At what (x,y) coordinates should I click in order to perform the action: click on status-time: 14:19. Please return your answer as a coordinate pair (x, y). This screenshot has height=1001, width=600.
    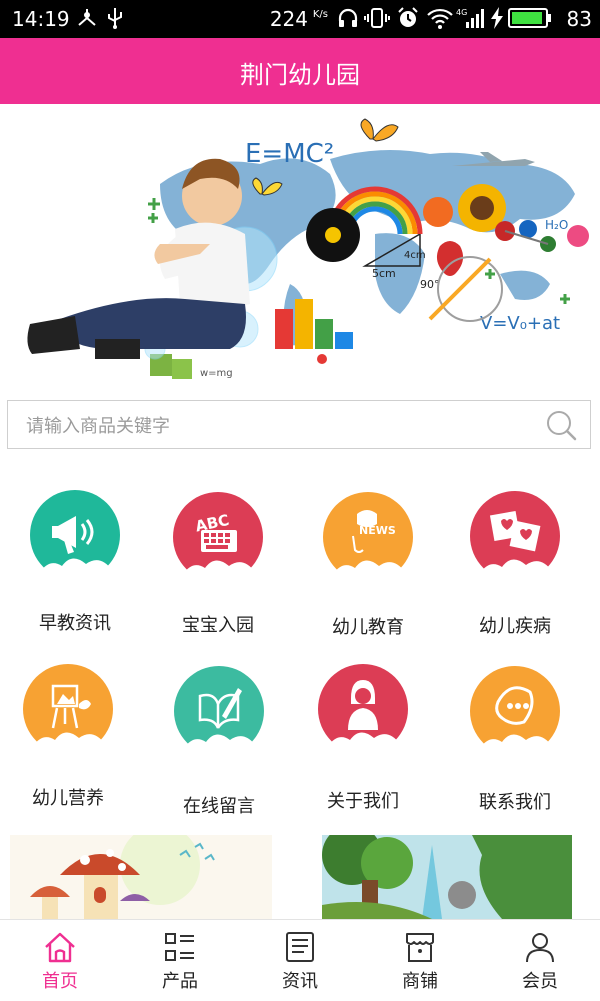
    Looking at the image, I should click on (41, 19).